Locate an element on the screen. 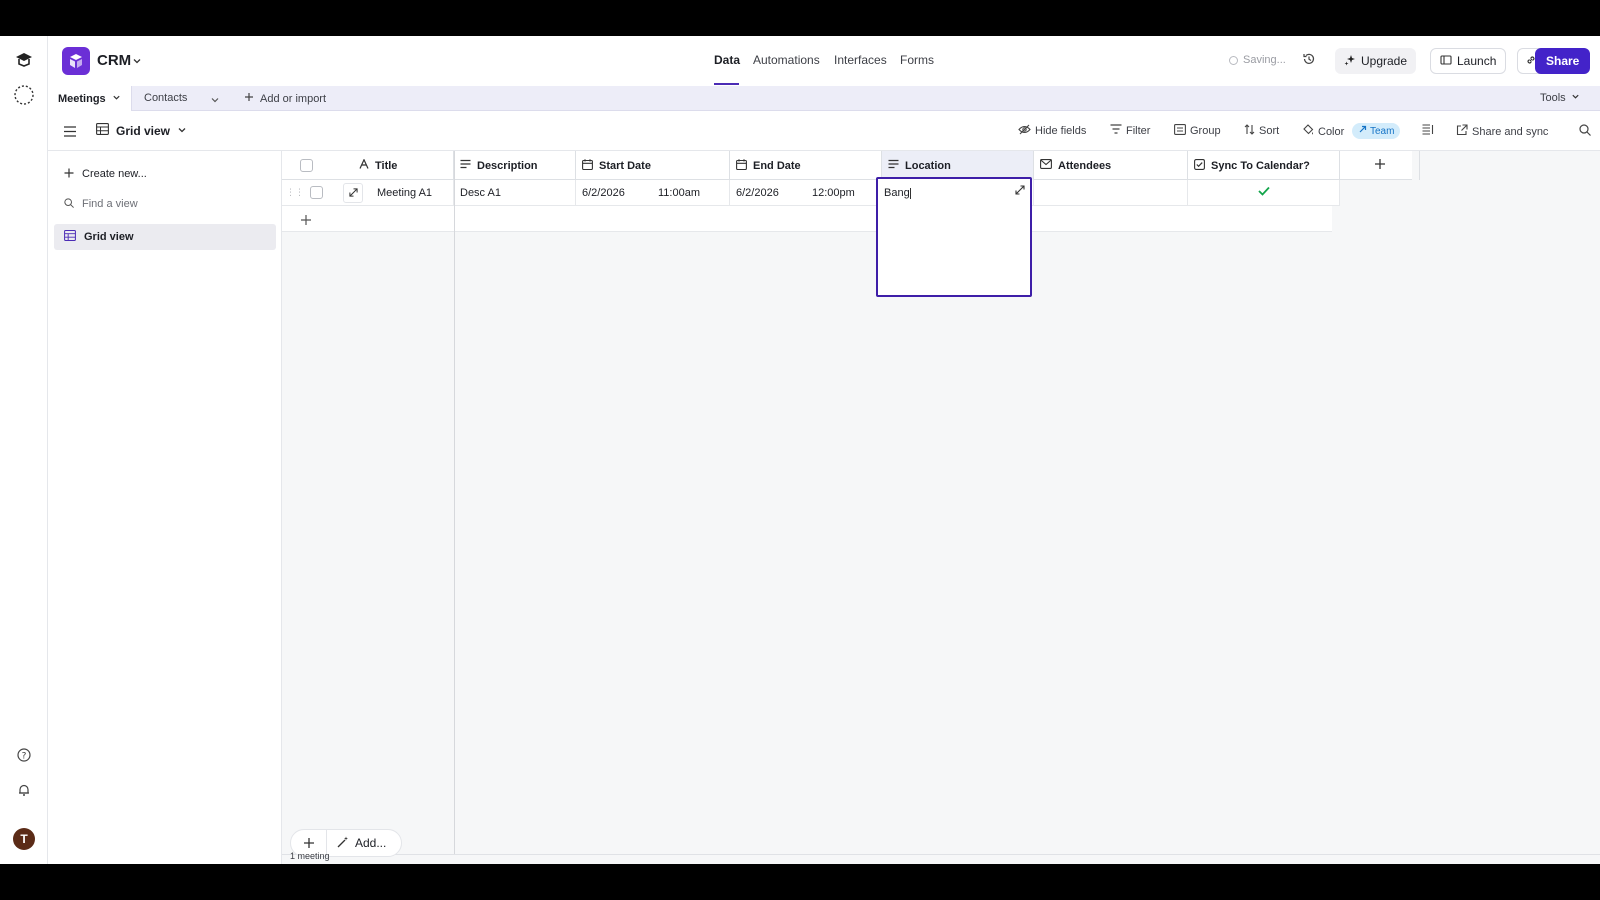 The height and width of the screenshot is (900, 1600). view-item-label: Grid view is located at coordinates (109, 237).